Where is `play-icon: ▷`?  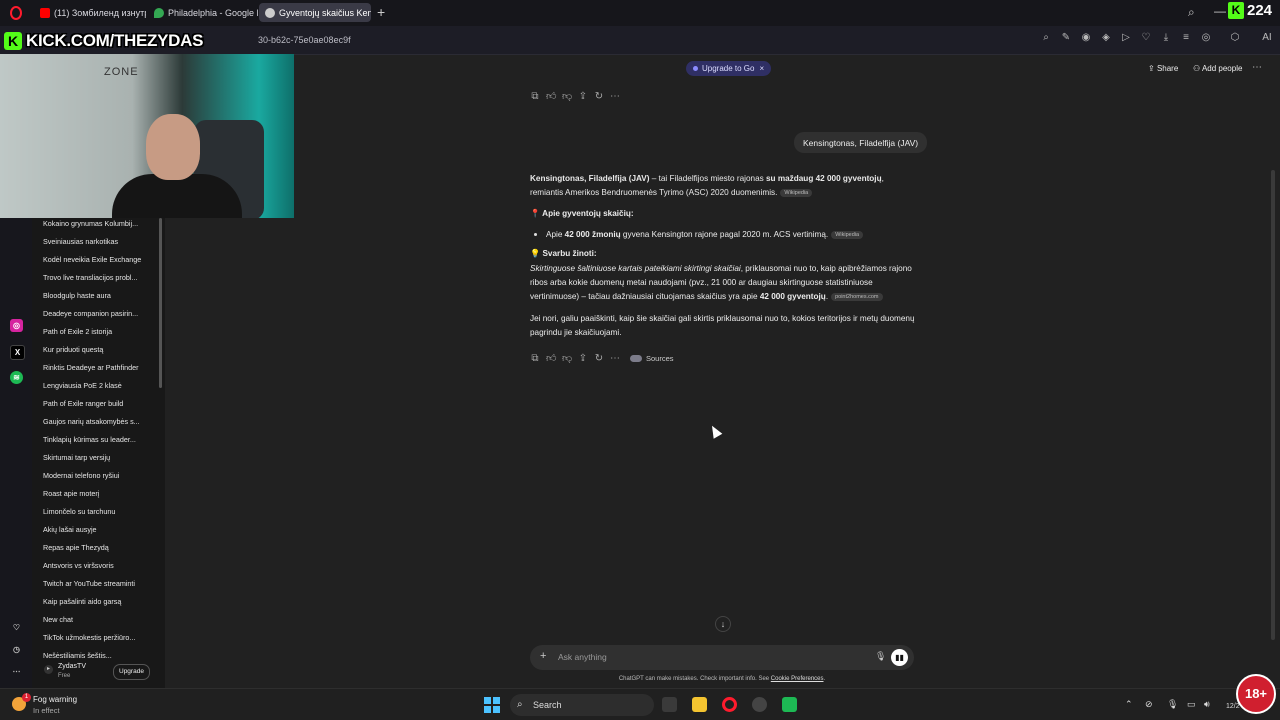 play-icon: ▷ is located at coordinates (1126, 38).